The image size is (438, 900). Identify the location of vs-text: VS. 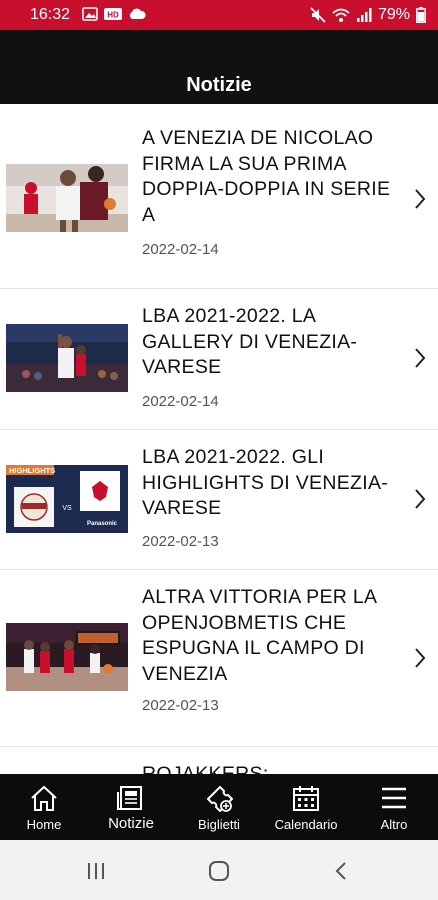
(67, 508).